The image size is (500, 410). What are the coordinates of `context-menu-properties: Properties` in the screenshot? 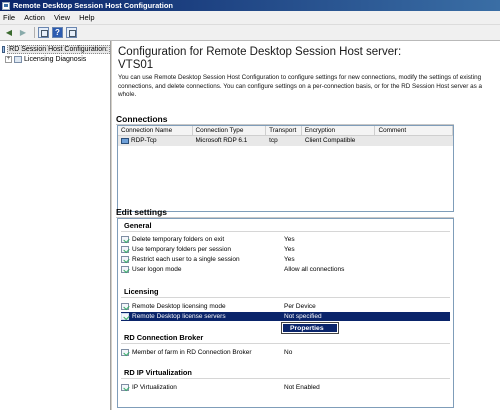 It's located at (310, 328).